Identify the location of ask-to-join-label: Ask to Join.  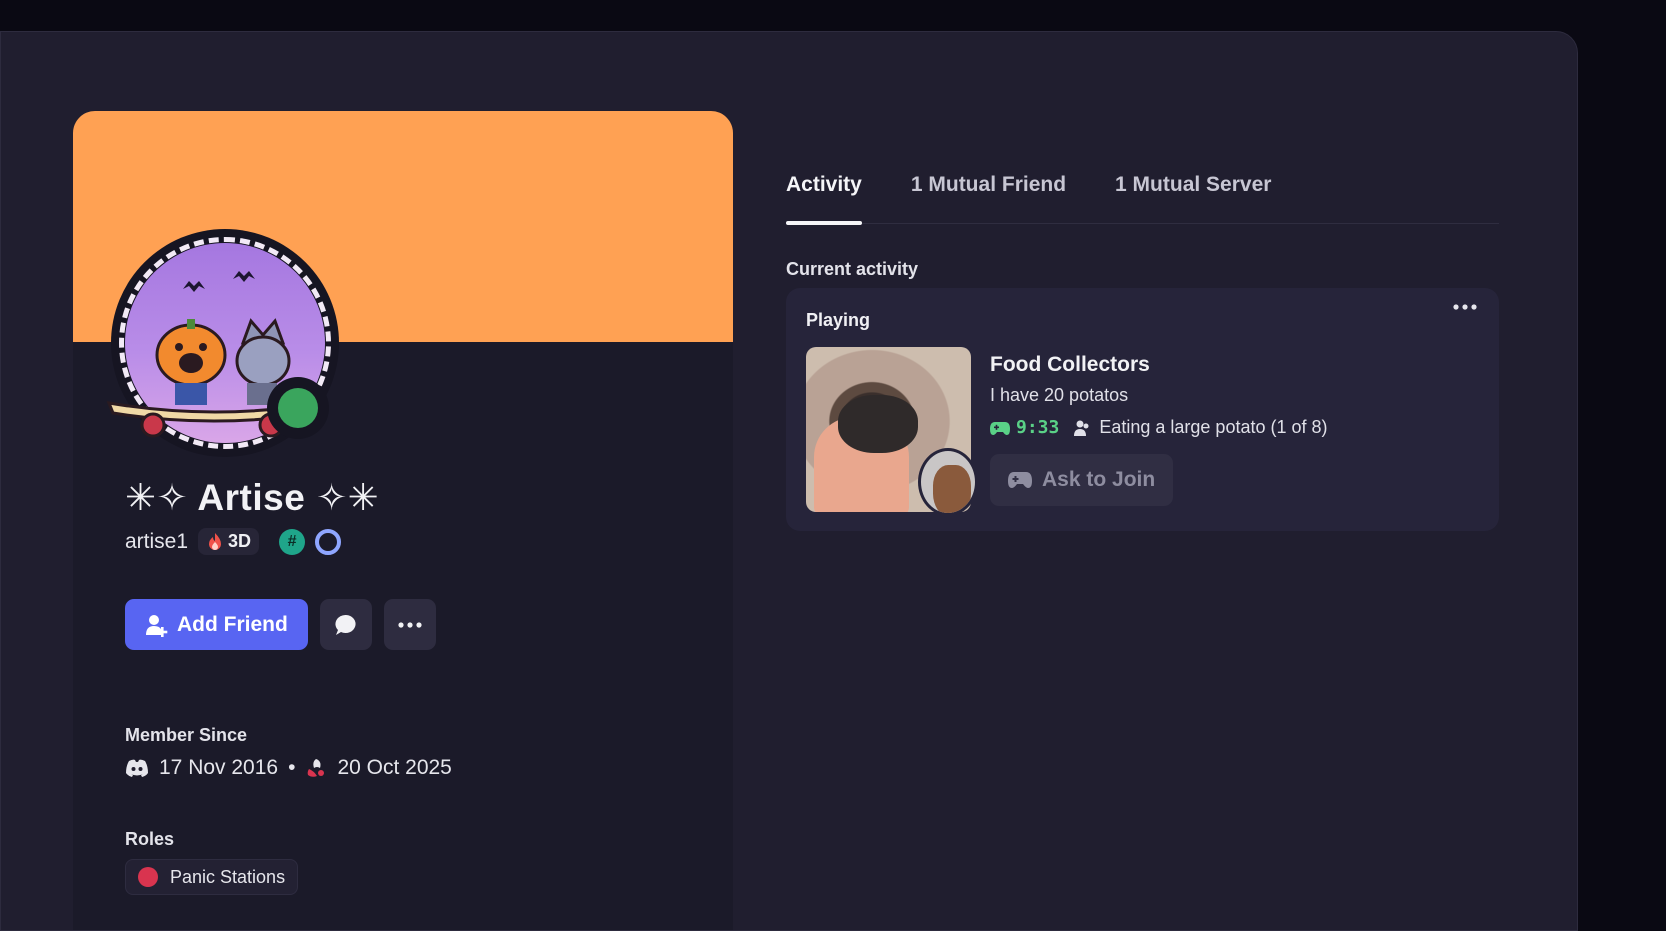
(1099, 479).